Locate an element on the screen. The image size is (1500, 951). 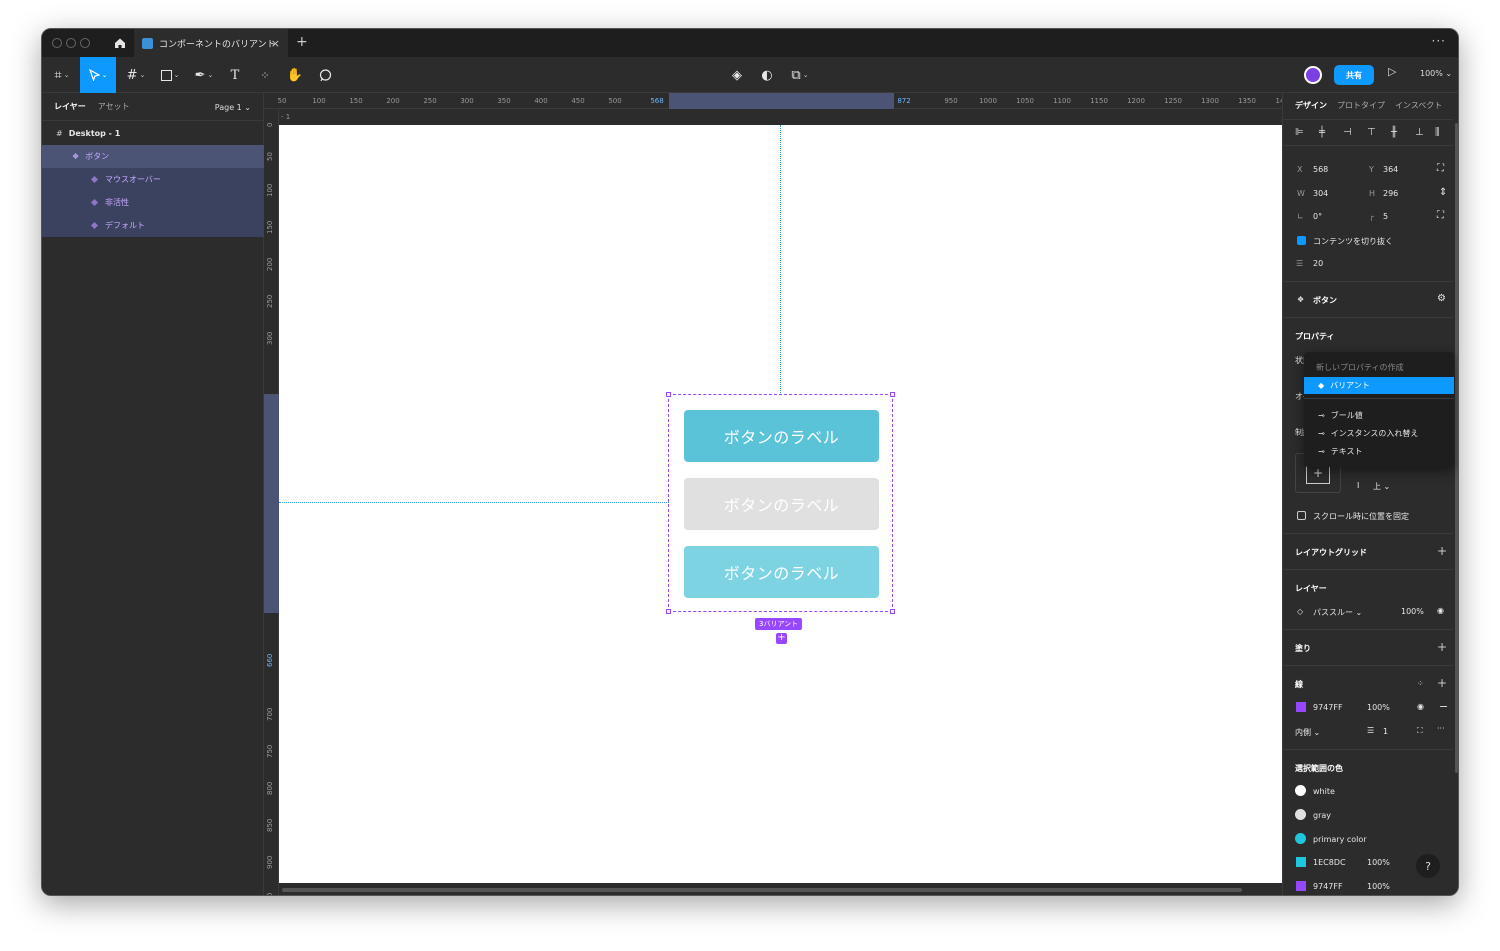
color-swatch-white is located at coordinates (1300, 790).